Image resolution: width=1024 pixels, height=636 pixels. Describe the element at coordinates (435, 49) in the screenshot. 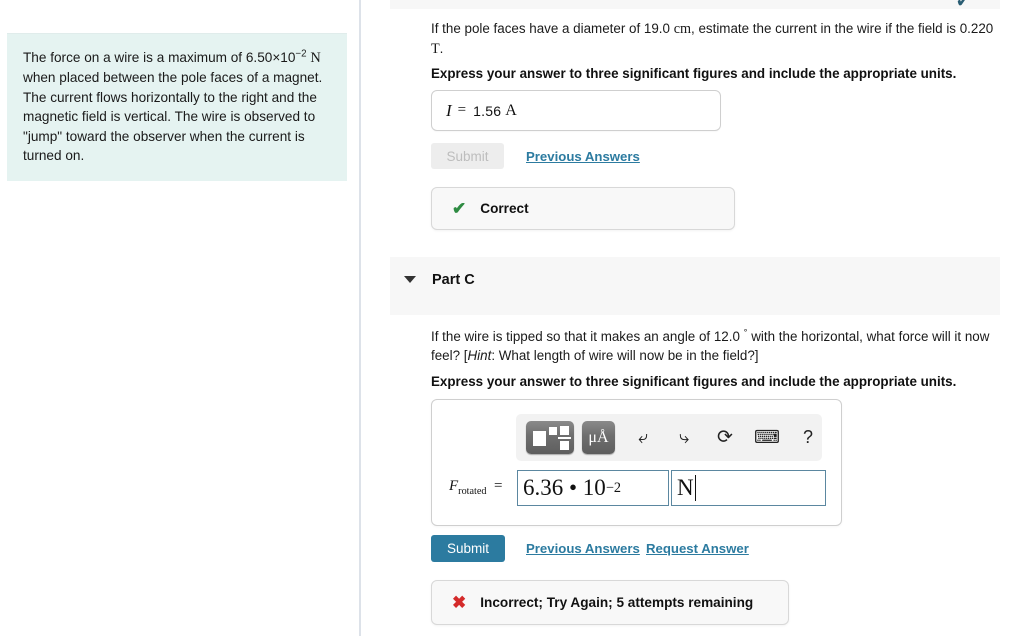

I see `part-b-unit-t: T` at that location.